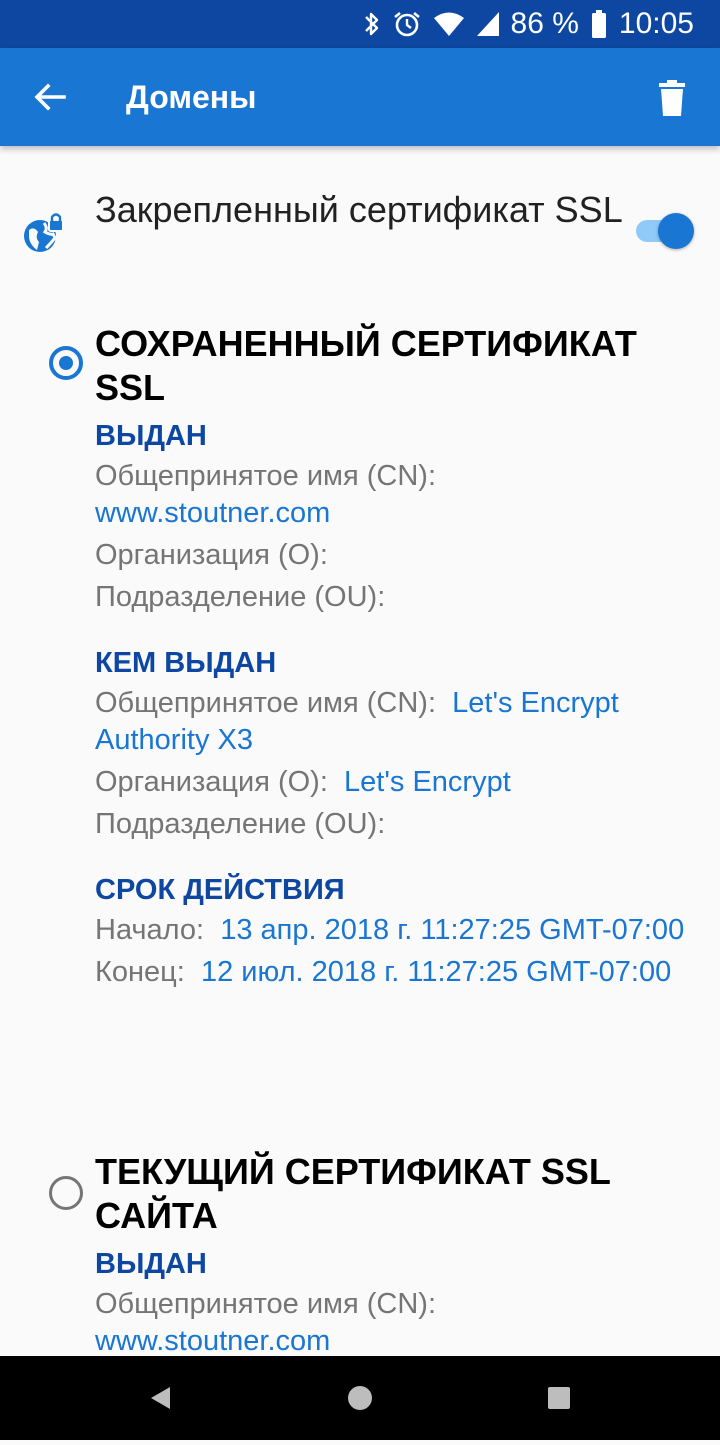 This screenshot has height=1445, width=720. I want to click on back-triangle-icon, so click(160, 1398).